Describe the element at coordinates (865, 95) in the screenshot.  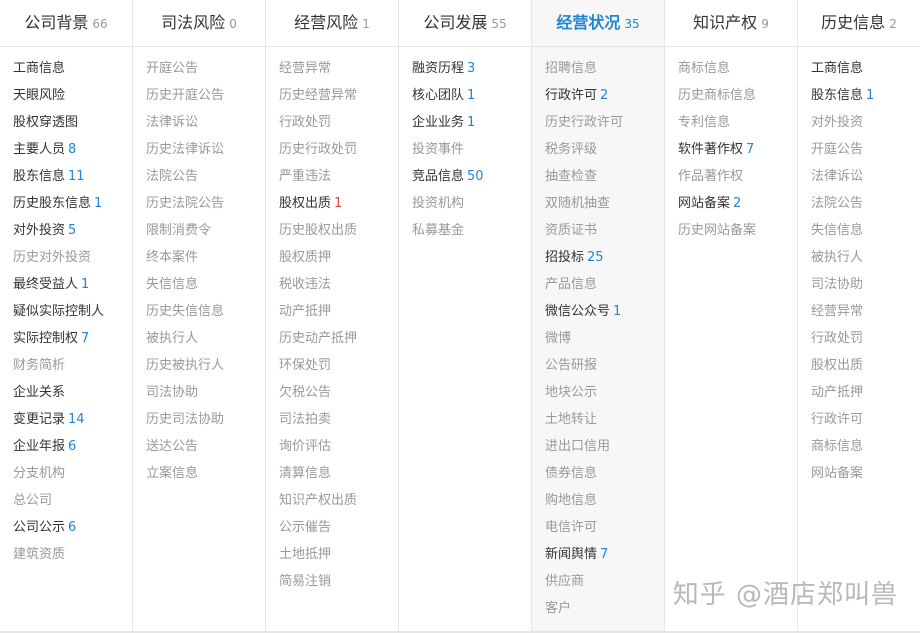
I see `menu-item: 股东信息 1` at that location.